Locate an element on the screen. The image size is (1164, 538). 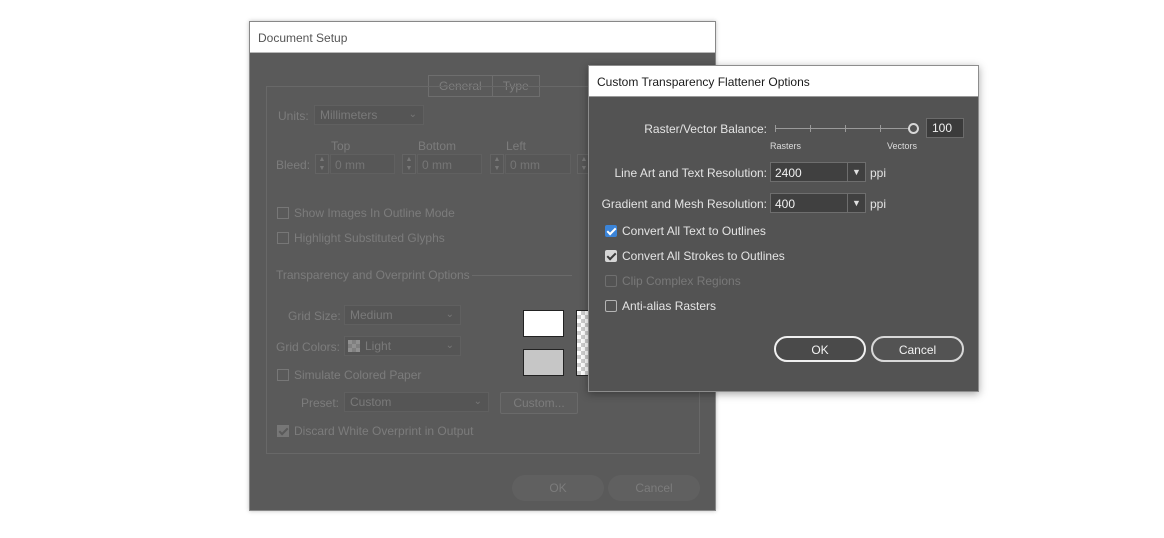
flattener-cancel-button: Cancel is located at coordinates (917, 349).